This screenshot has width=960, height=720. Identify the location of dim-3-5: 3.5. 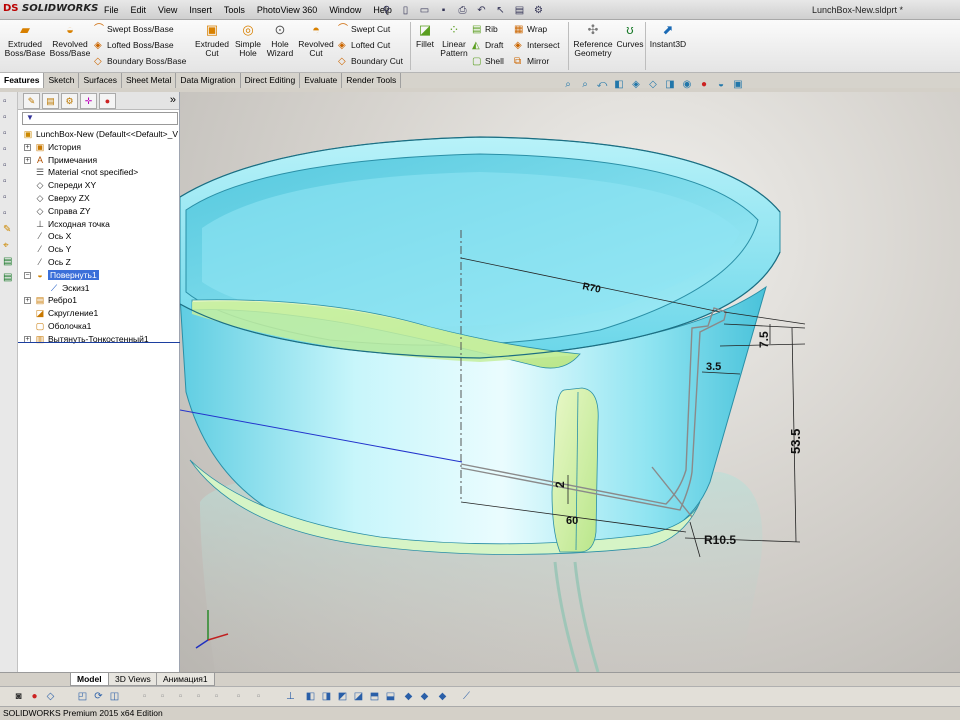
(713, 367).